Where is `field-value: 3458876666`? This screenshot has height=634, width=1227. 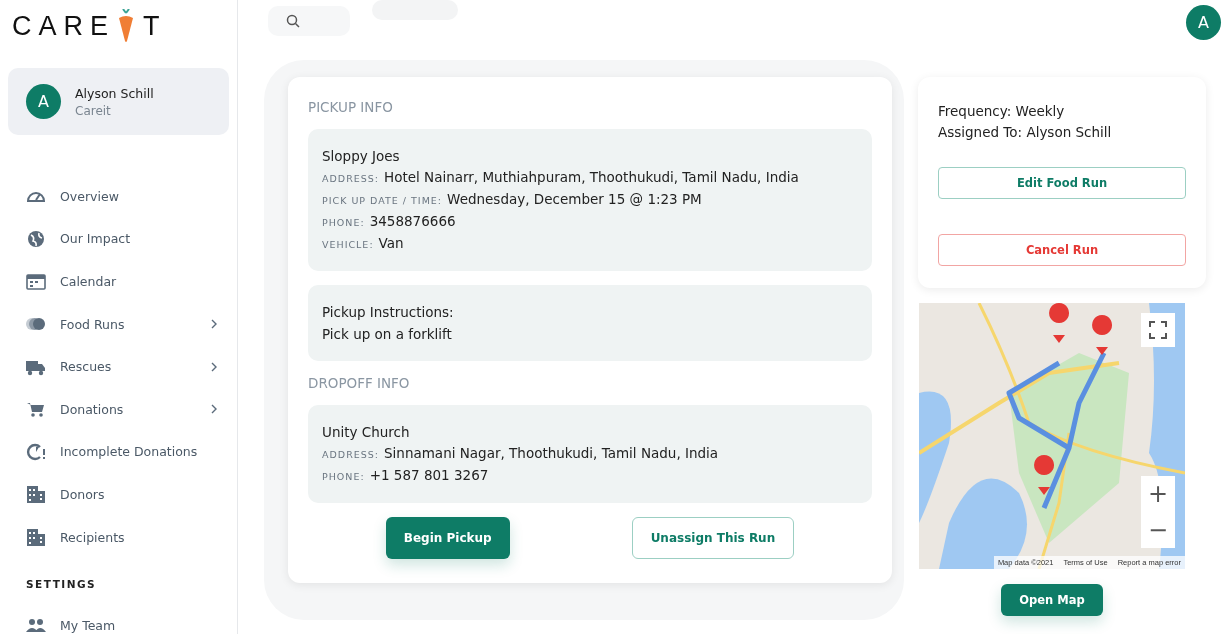
field-value: 3458876666 is located at coordinates (412, 221).